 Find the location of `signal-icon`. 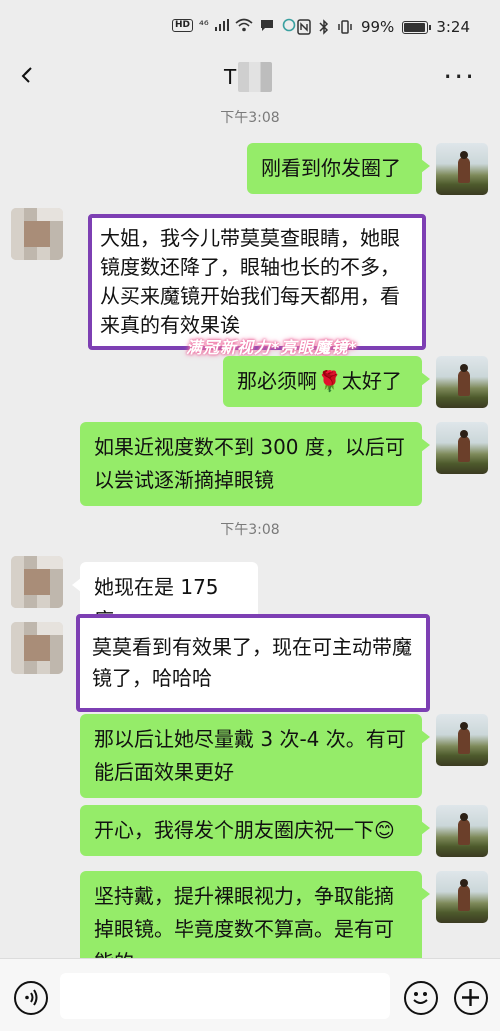

signal-icon is located at coordinates (221, 25).